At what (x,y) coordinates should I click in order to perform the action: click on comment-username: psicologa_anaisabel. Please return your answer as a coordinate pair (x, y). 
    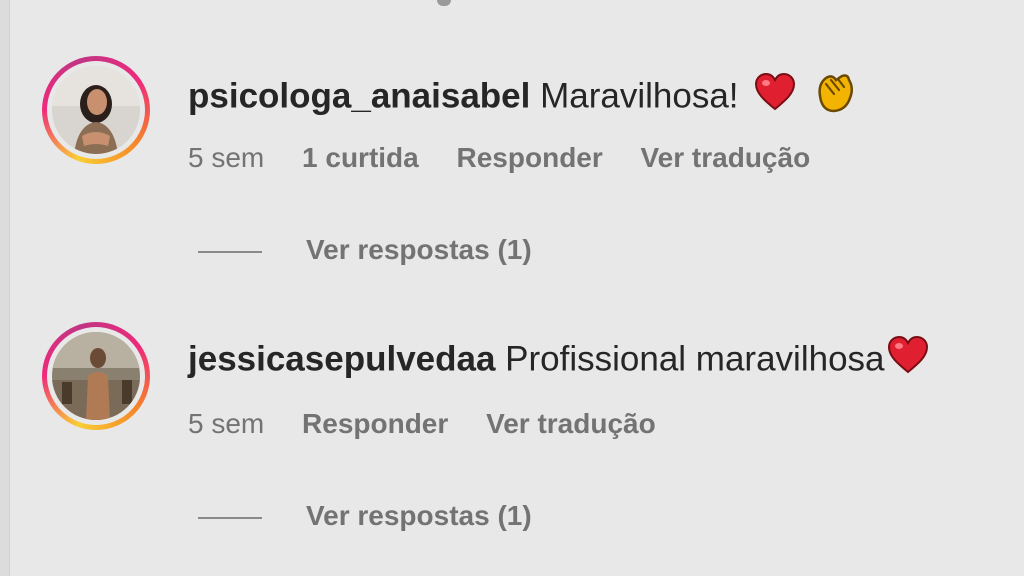
    Looking at the image, I should click on (359, 95).